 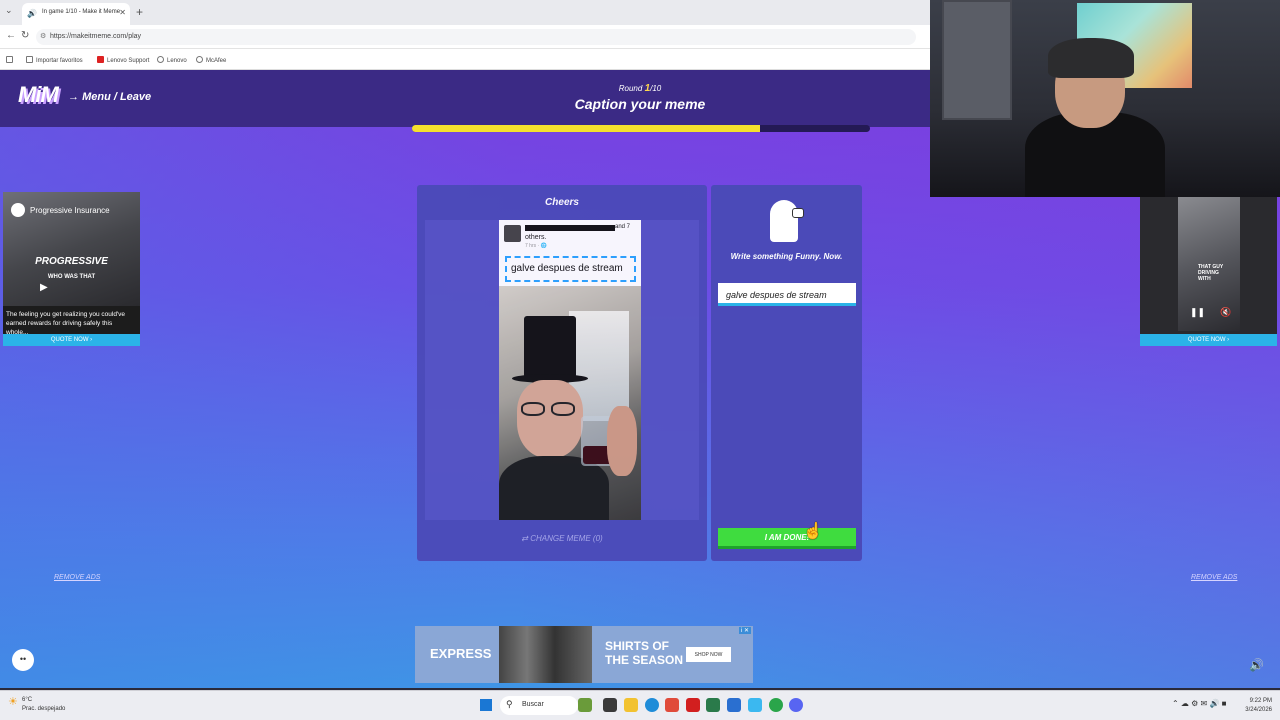 What do you see at coordinates (77, 577) in the screenshot?
I see `remove-ads-left: REMOVE ADS` at bounding box center [77, 577].